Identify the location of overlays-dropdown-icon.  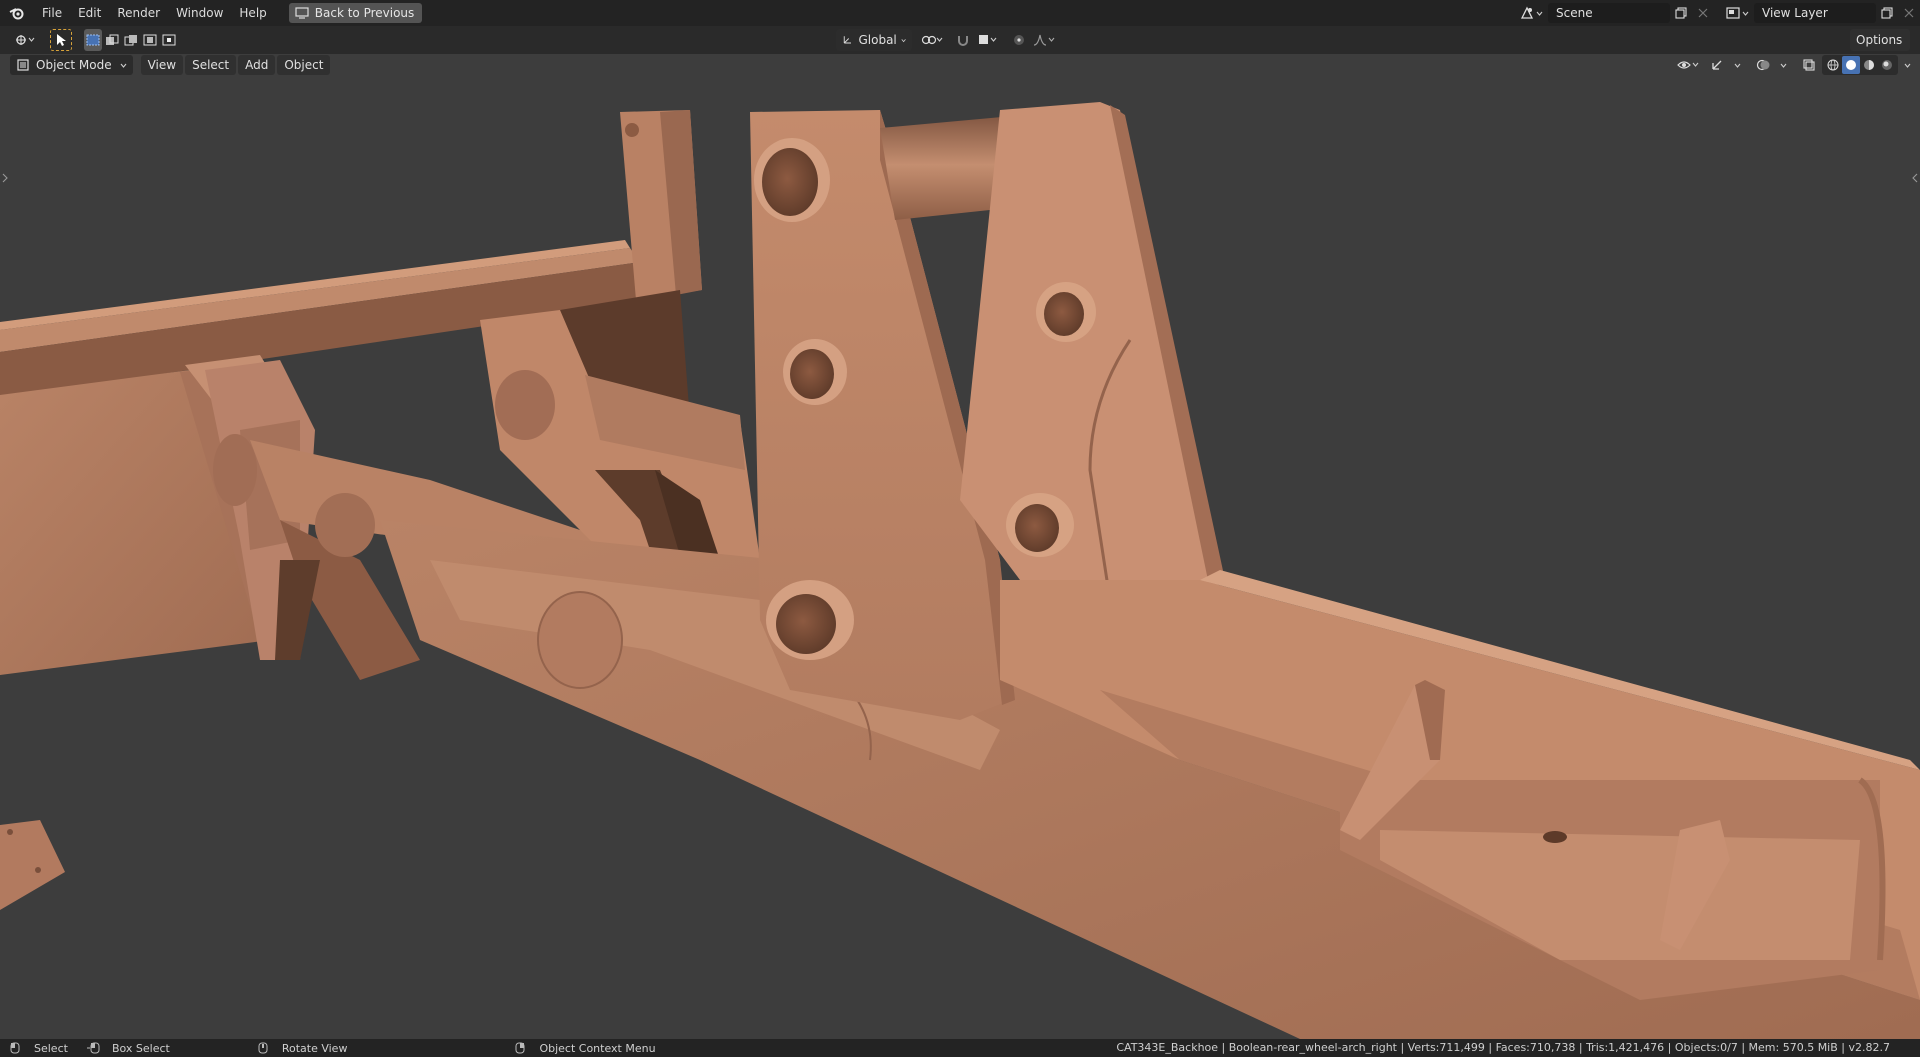
(1783, 65).